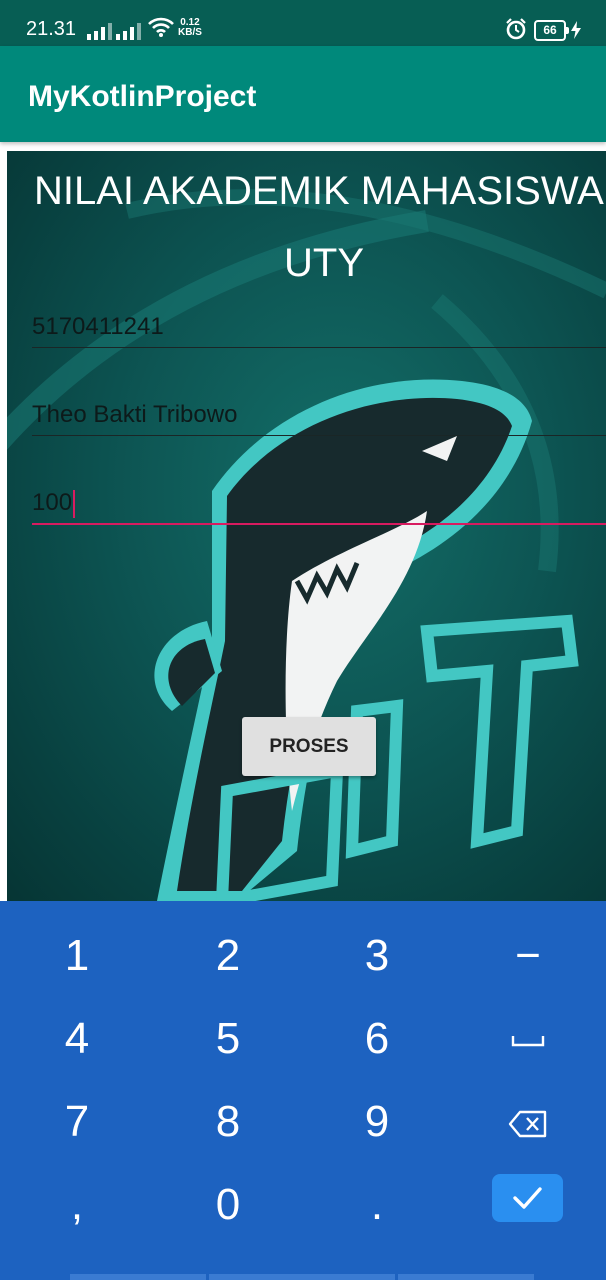 This screenshot has width=606, height=1280. I want to click on app-bar: MyKotlinProject, so click(303, 94).